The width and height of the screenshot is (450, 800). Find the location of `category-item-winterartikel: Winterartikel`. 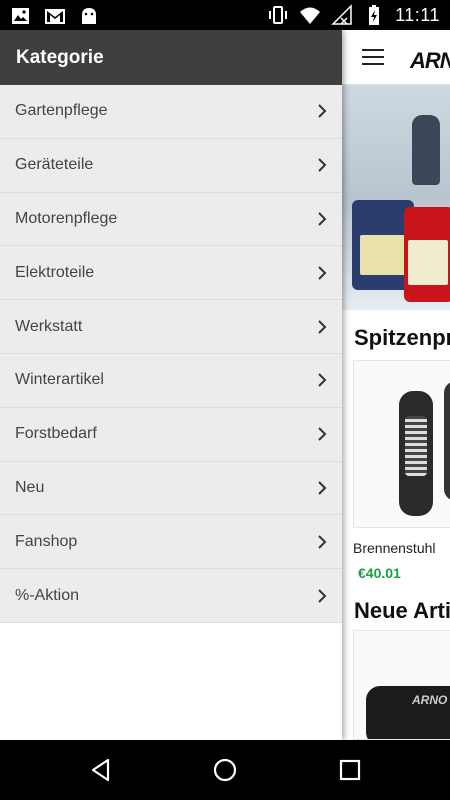

category-item-winterartikel: Winterartikel is located at coordinates (171, 380).